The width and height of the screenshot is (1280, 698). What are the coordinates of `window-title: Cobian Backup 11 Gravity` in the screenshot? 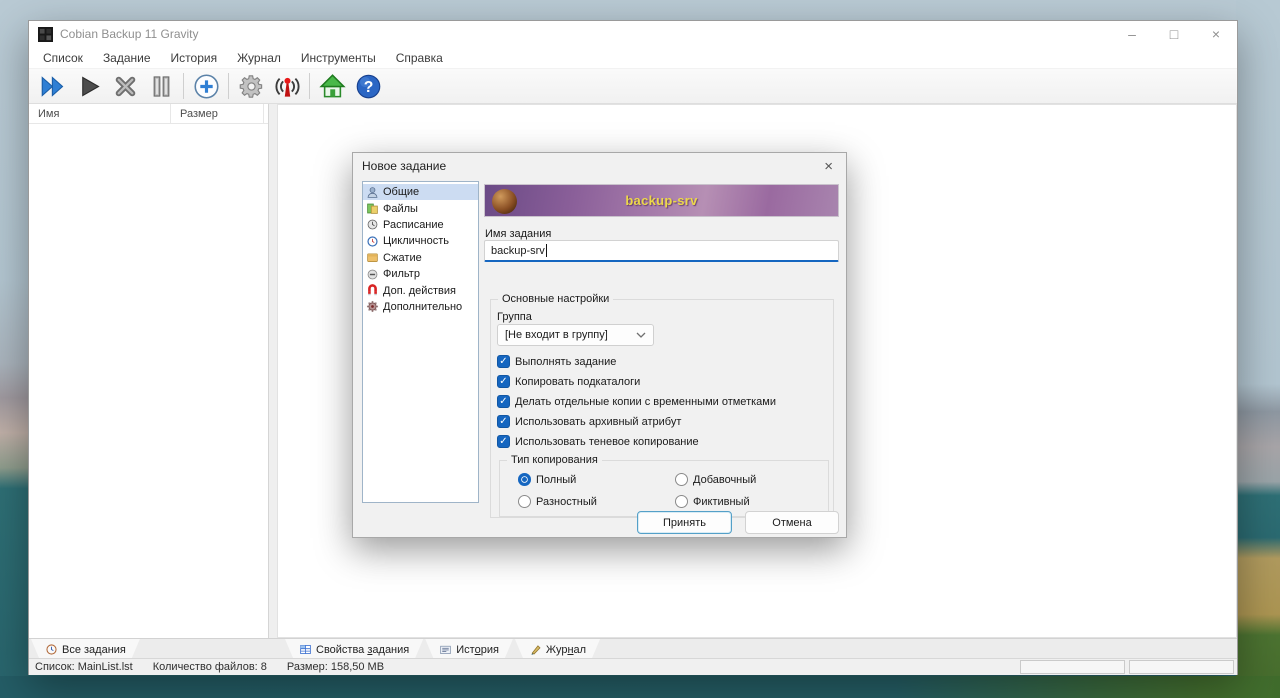 It's located at (129, 34).